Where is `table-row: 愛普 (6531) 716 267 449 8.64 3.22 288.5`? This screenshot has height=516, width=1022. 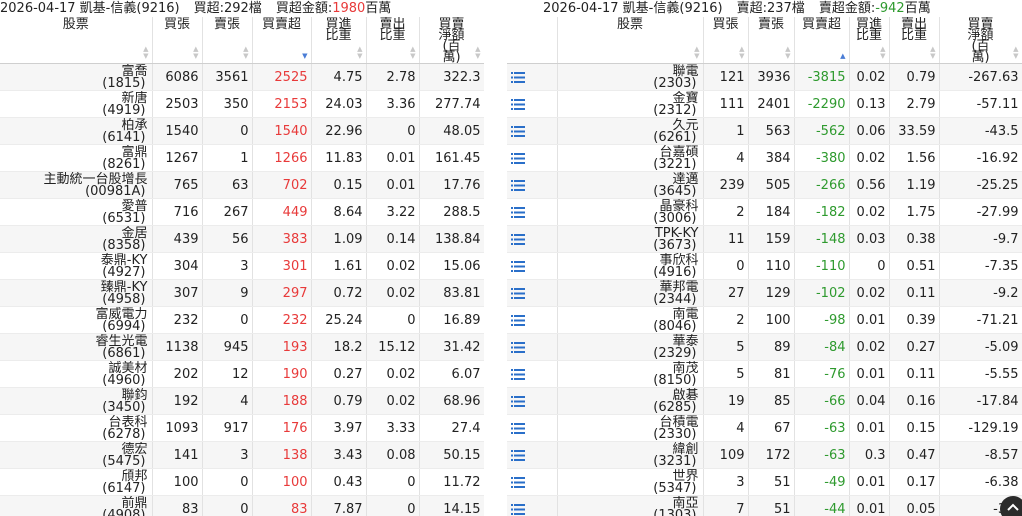
table-row: 愛普 (6531) 716 267 449 8.64 3.22 288.5 is located at coordinates (242, 212).